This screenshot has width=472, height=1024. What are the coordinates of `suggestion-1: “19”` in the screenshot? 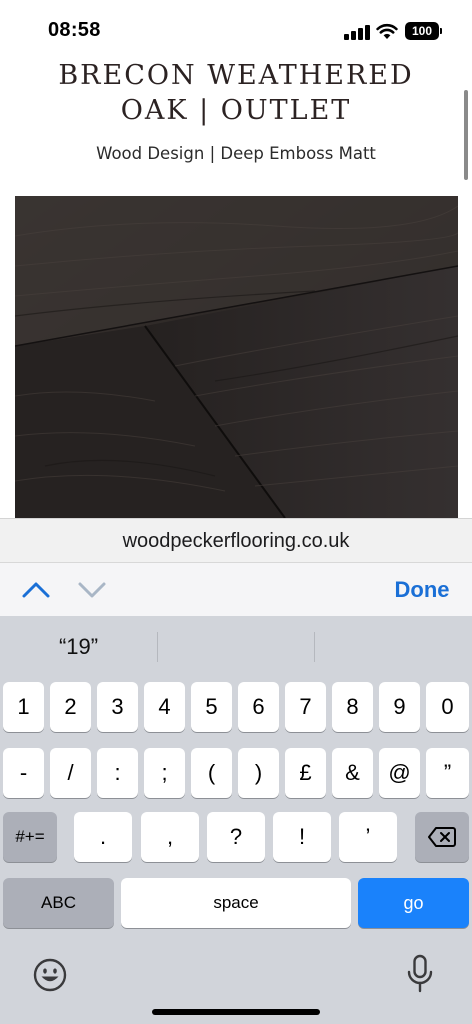 It's located at (78, 647).